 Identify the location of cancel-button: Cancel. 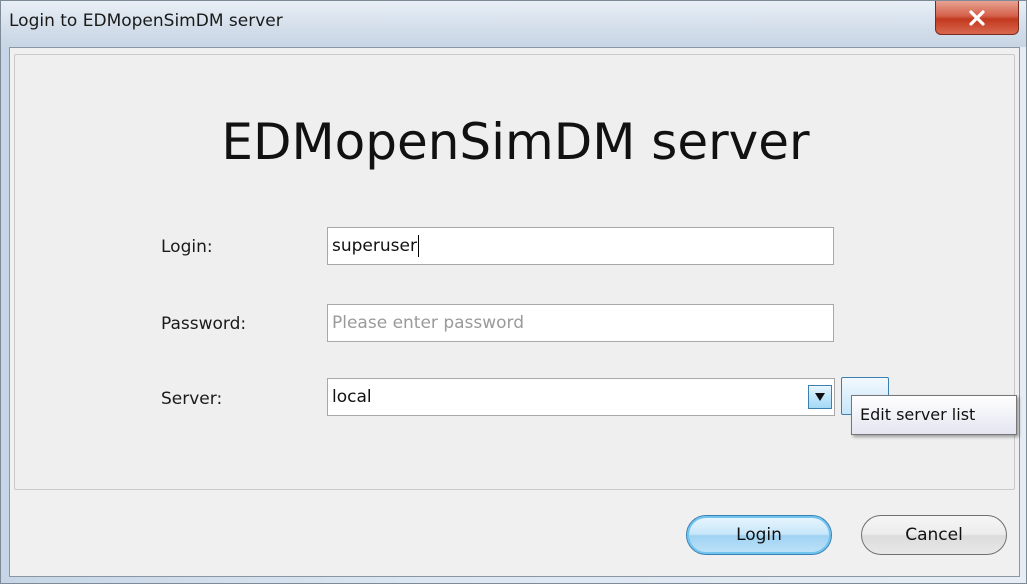
(934, 535).